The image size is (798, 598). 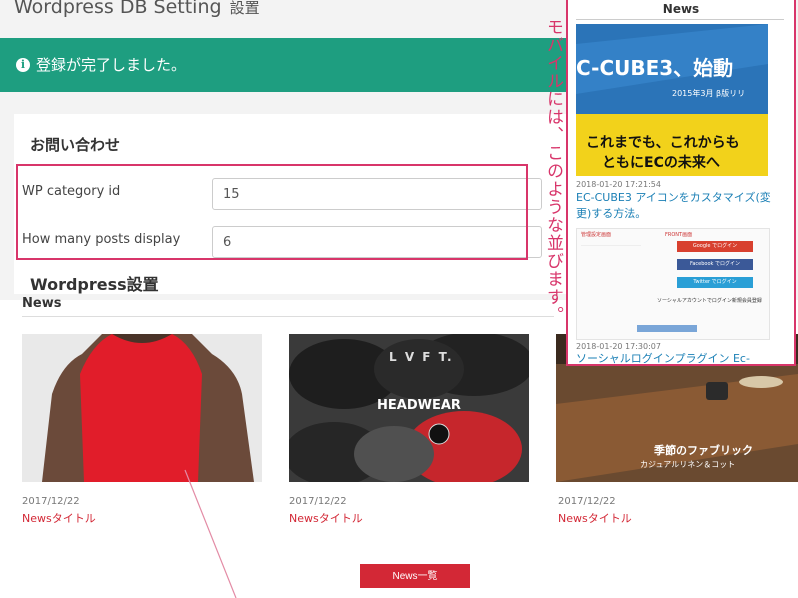 I want to click on page-title: Wordpress DB Setting 設置, so click(x=137, y=9).